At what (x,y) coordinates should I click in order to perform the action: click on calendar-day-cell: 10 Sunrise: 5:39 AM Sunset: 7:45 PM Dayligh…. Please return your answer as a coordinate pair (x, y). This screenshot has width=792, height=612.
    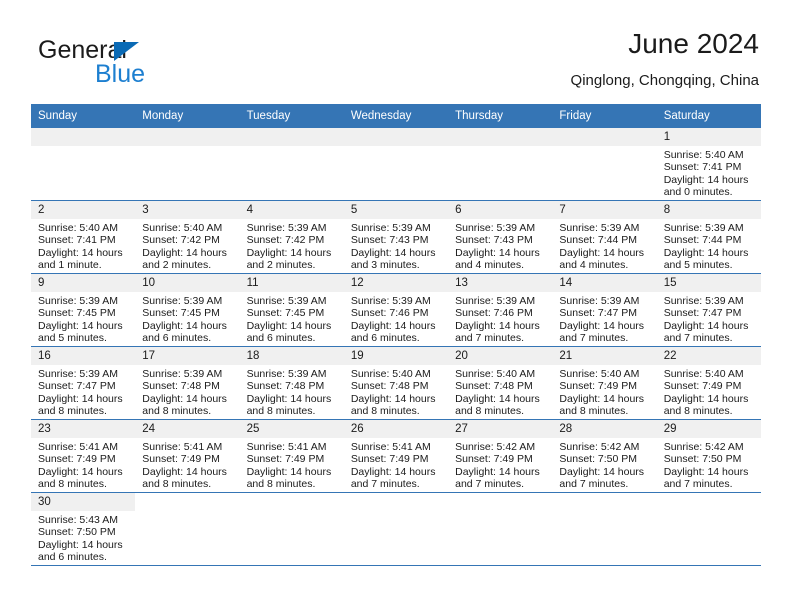
    Looking at the image, I should click on (187, 310).